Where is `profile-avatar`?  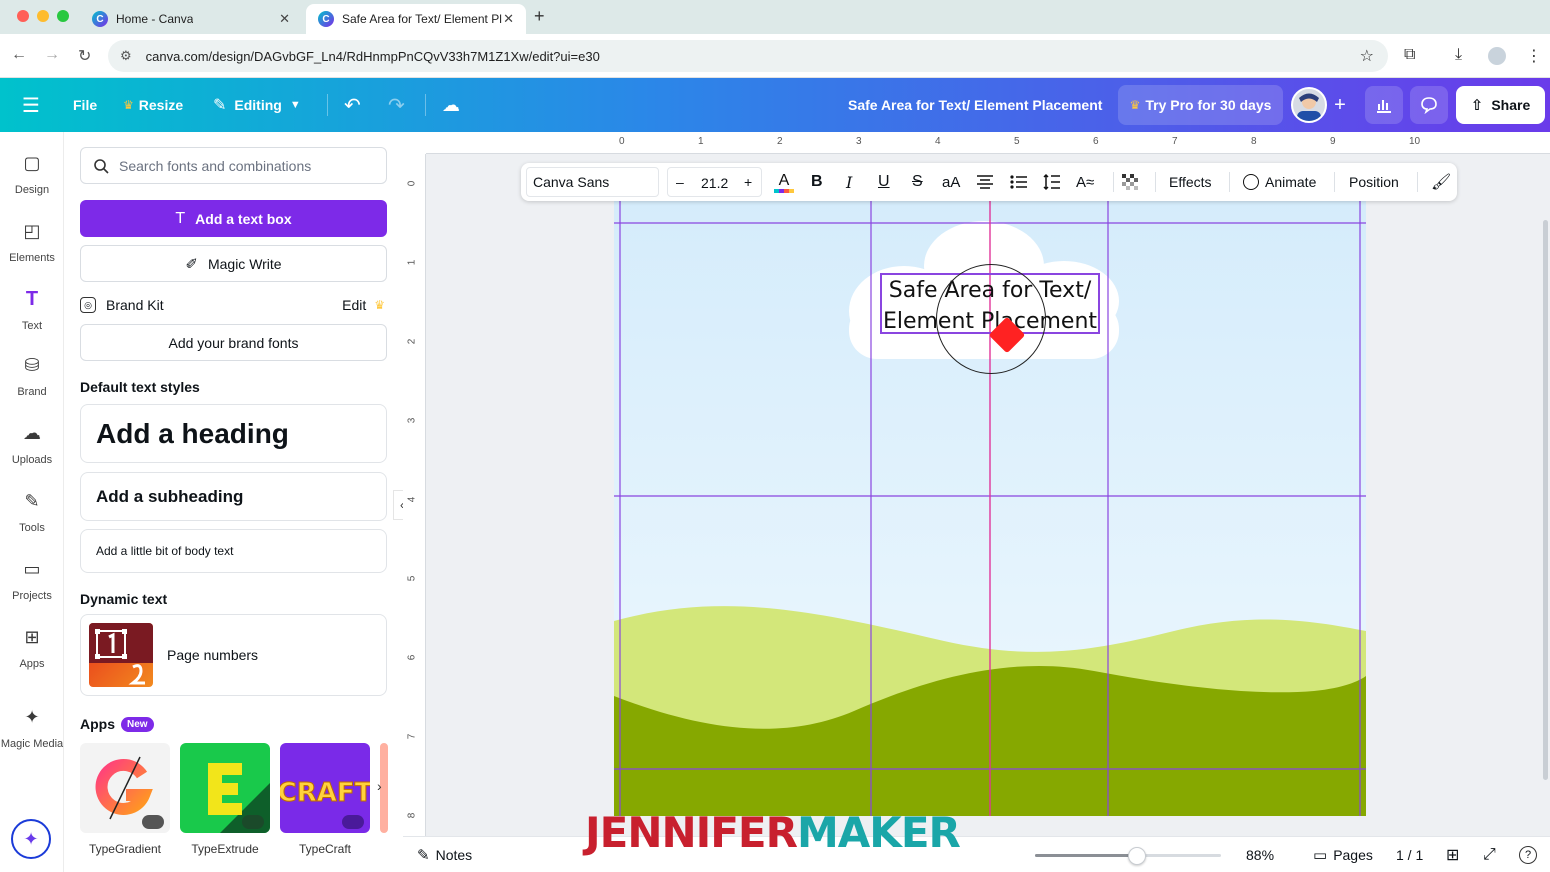 profile-avatar is located at coordinates (1497, 56).